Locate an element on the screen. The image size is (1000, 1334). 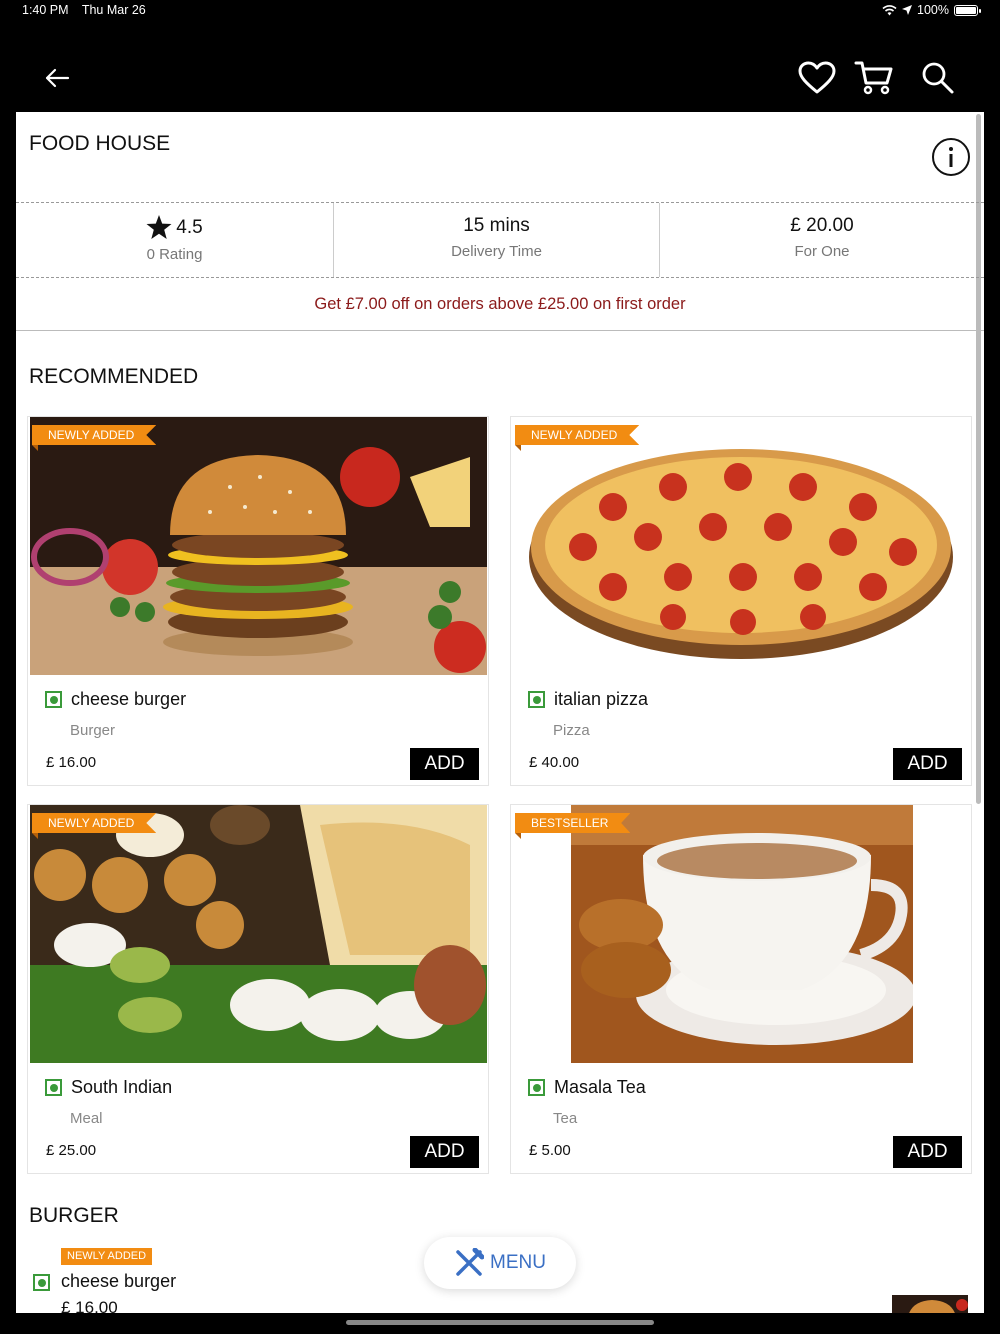
delivery-label: Delivery Time is located at coordinates (496, 251).